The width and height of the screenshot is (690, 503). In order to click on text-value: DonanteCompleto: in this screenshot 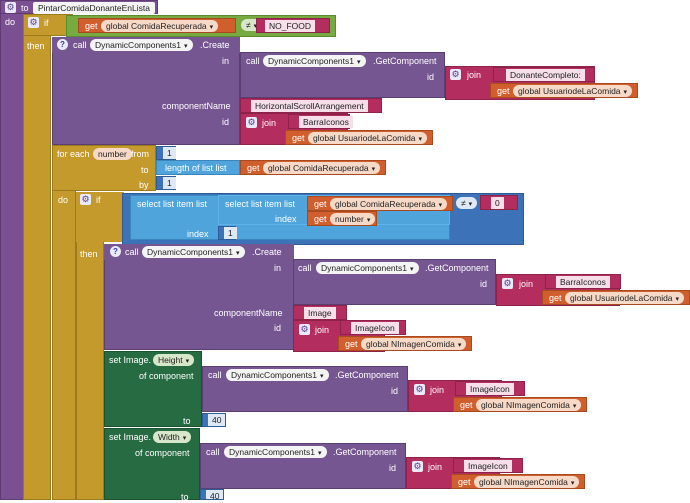, I will do `click(545, 75)`.